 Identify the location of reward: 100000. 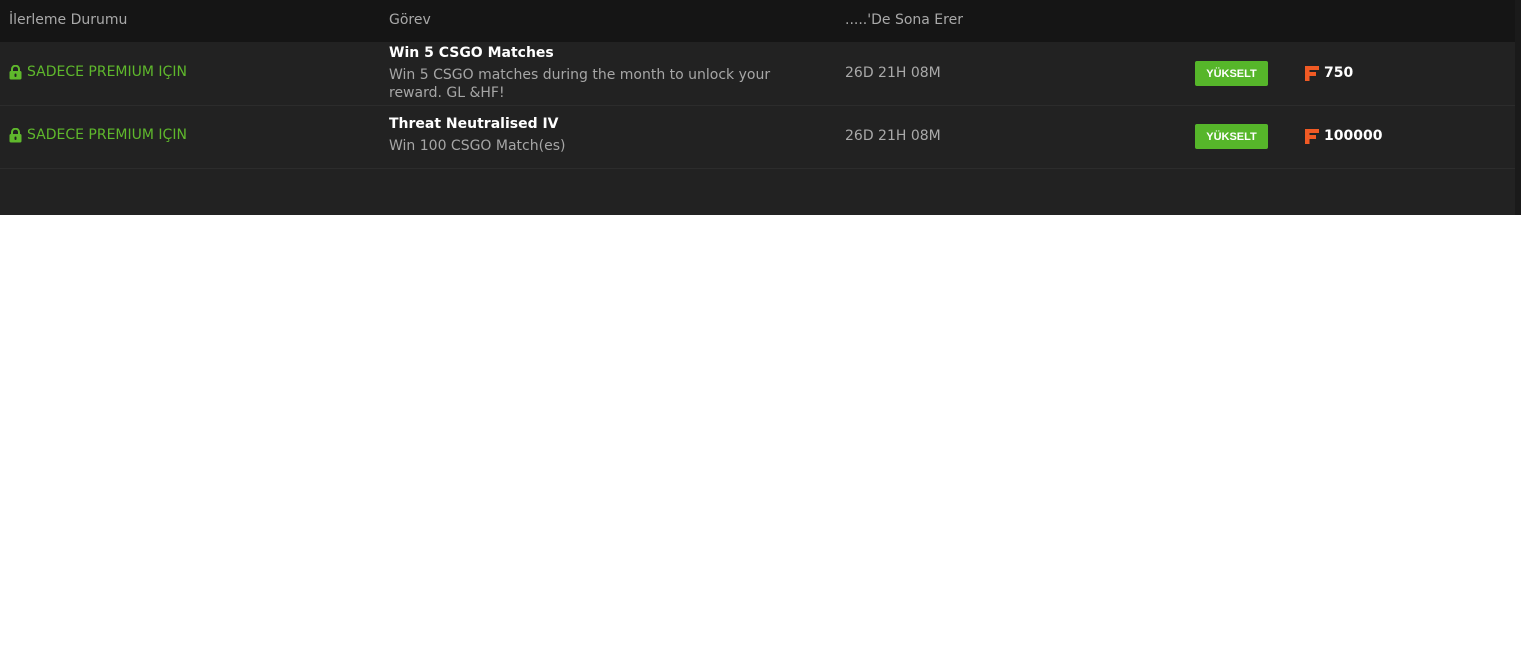
(1343, 136).